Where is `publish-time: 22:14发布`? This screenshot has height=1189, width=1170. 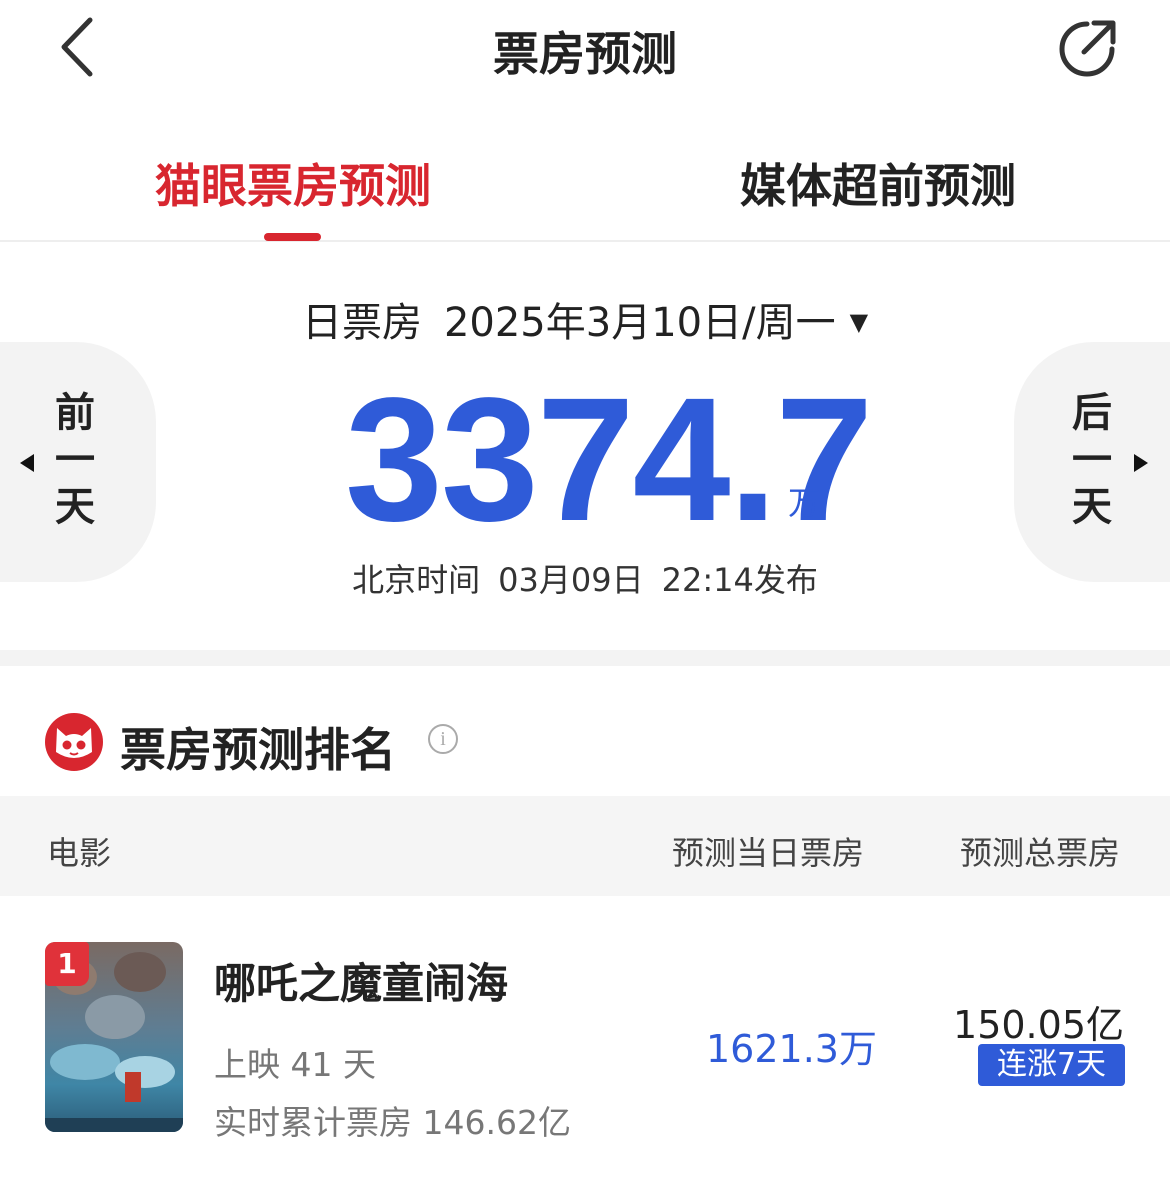 publish-time: 22:14发布 is located at coordinates (739, 580).